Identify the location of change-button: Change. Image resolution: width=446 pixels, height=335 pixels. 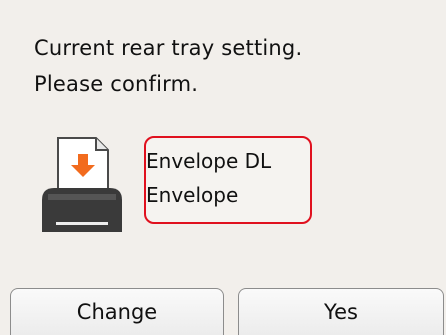
(117, 311).